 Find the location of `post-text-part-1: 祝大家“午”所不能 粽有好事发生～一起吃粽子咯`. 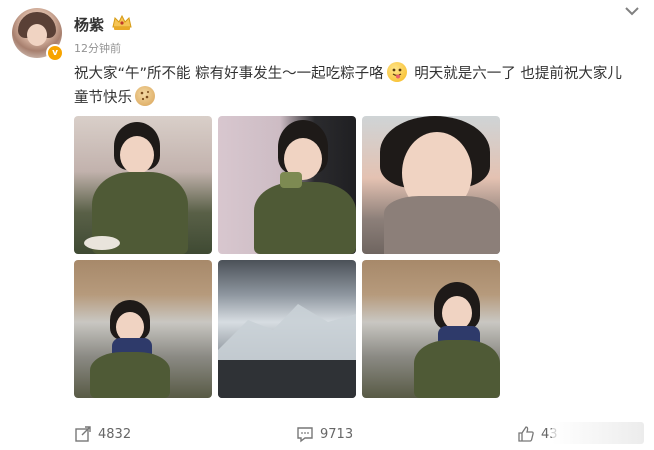

post-text-part-1: 祝大家“午”所不能 粽有好事发生～一起吃粽子咯 is located at coordinates (229, 74).